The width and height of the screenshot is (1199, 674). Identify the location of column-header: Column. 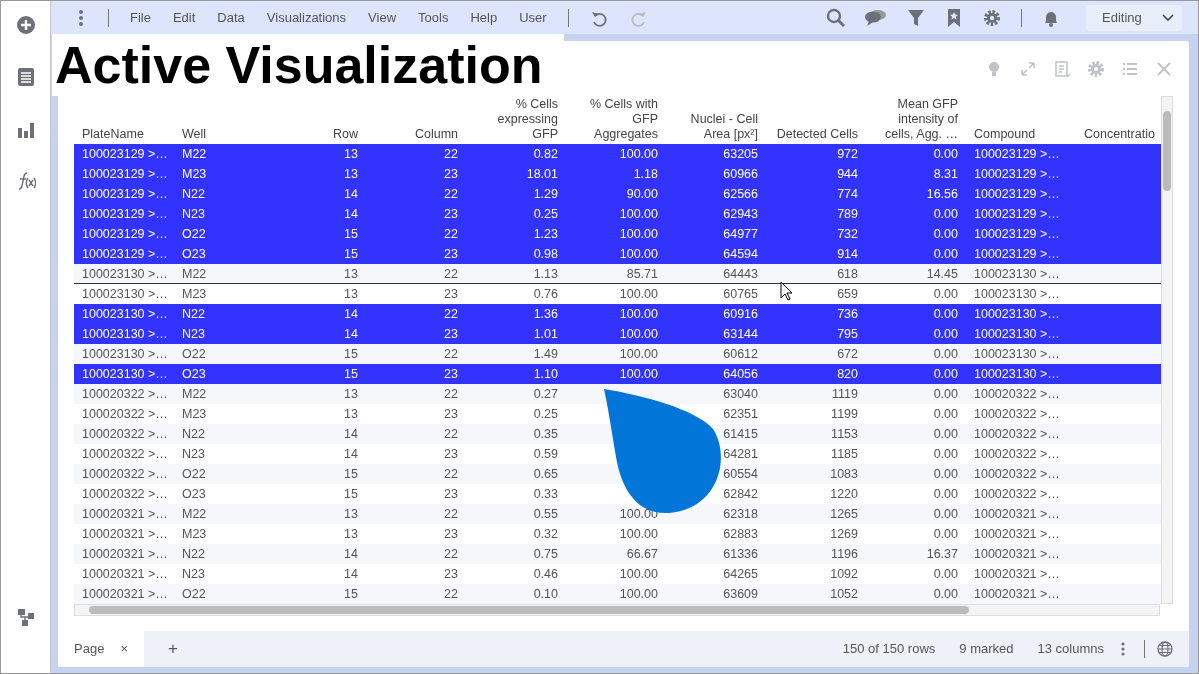
(436, 134).